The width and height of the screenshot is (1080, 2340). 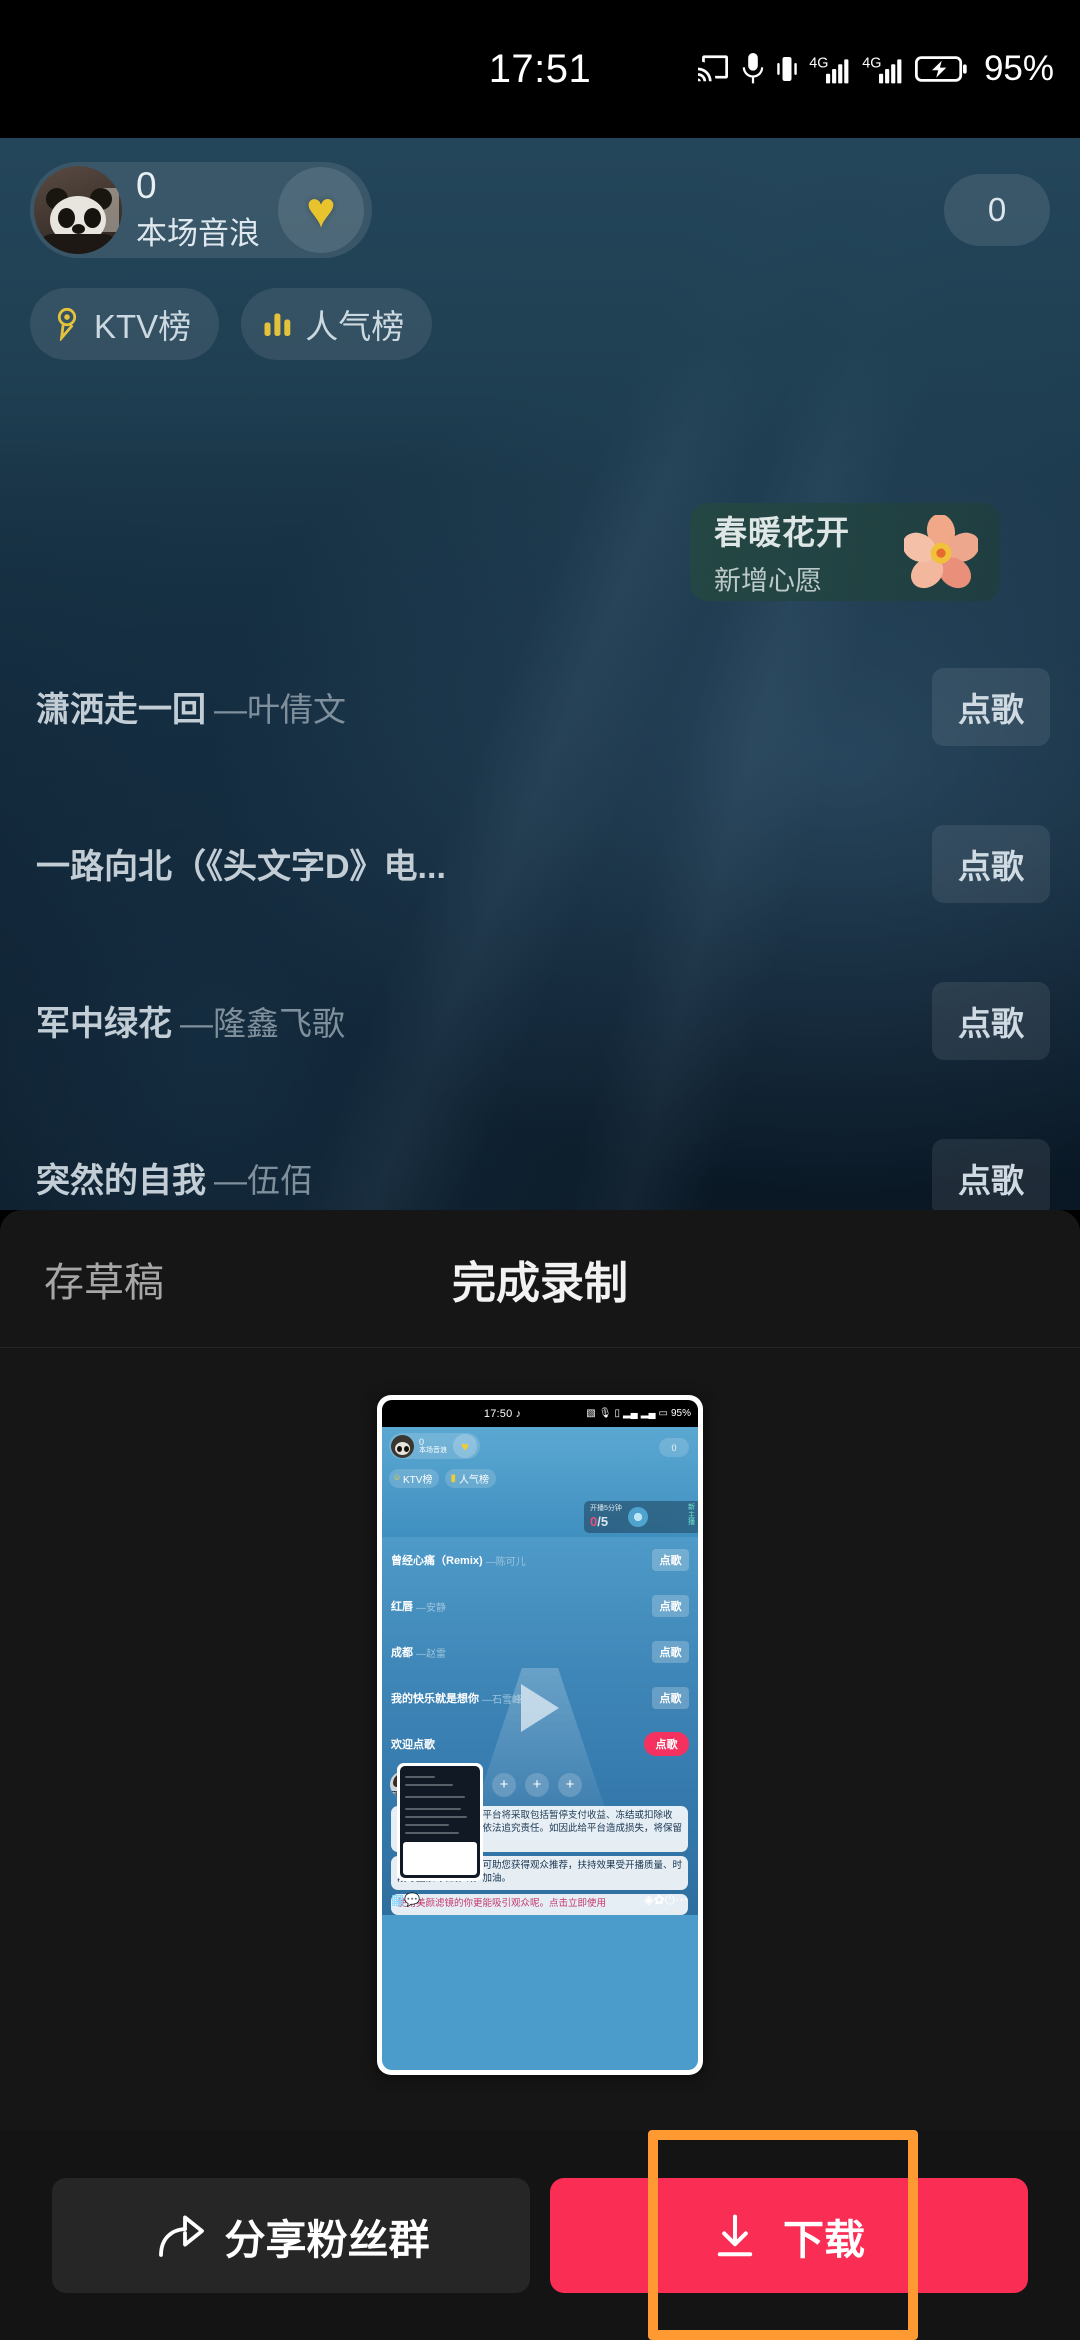 I want to click on bar-chart-rank-icon, so click(x=277, y=324).